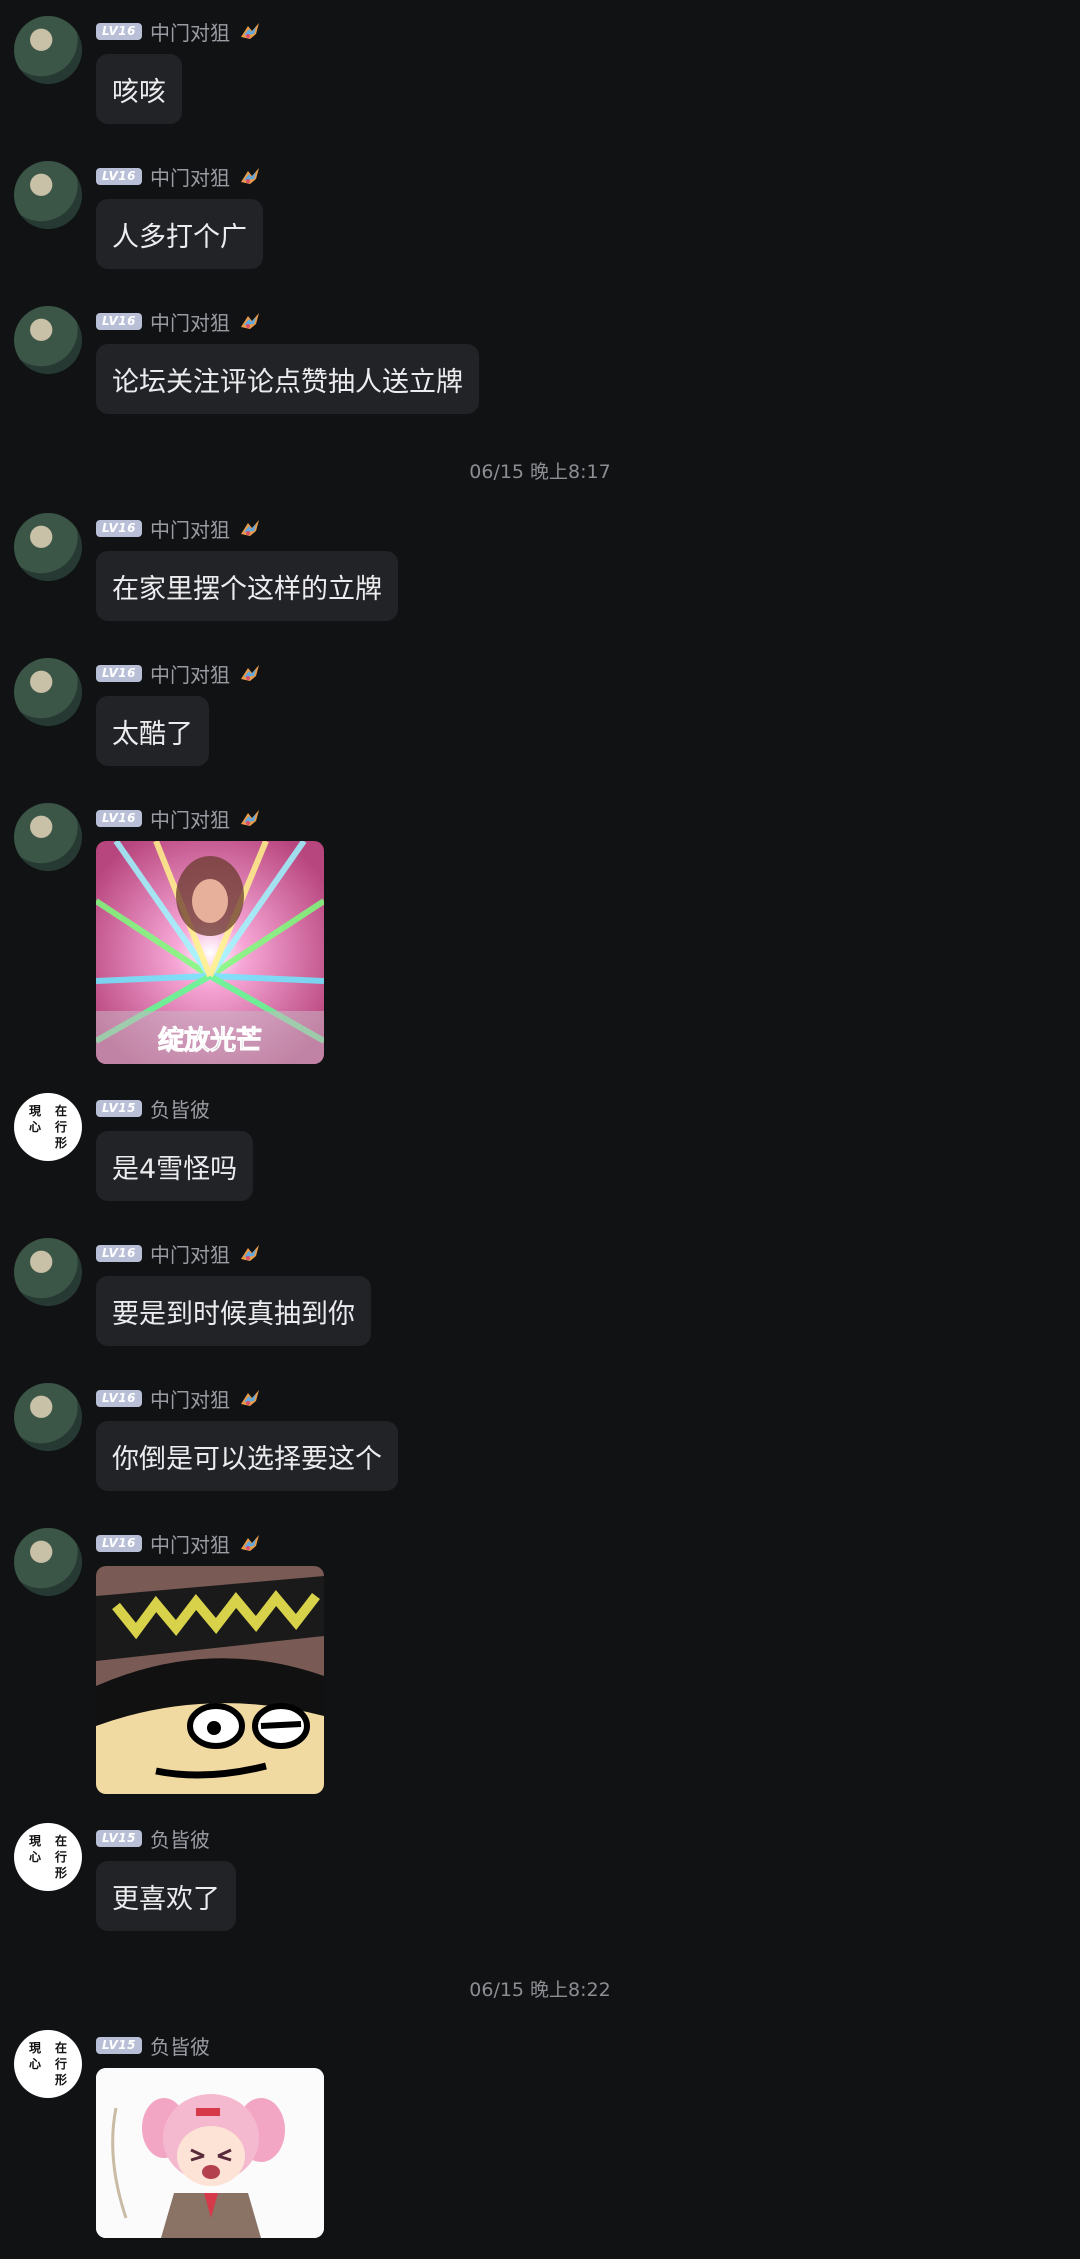 This screenshot has height=2259, width=1080. I want to click on sticker-glow-image: 绽放光芒, so click(210, 952).